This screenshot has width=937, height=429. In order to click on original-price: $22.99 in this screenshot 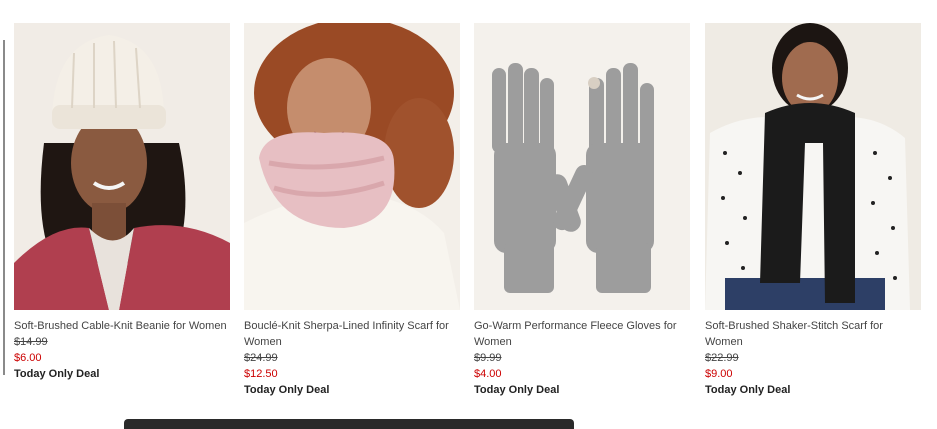, I will do `click(722, 358)`.